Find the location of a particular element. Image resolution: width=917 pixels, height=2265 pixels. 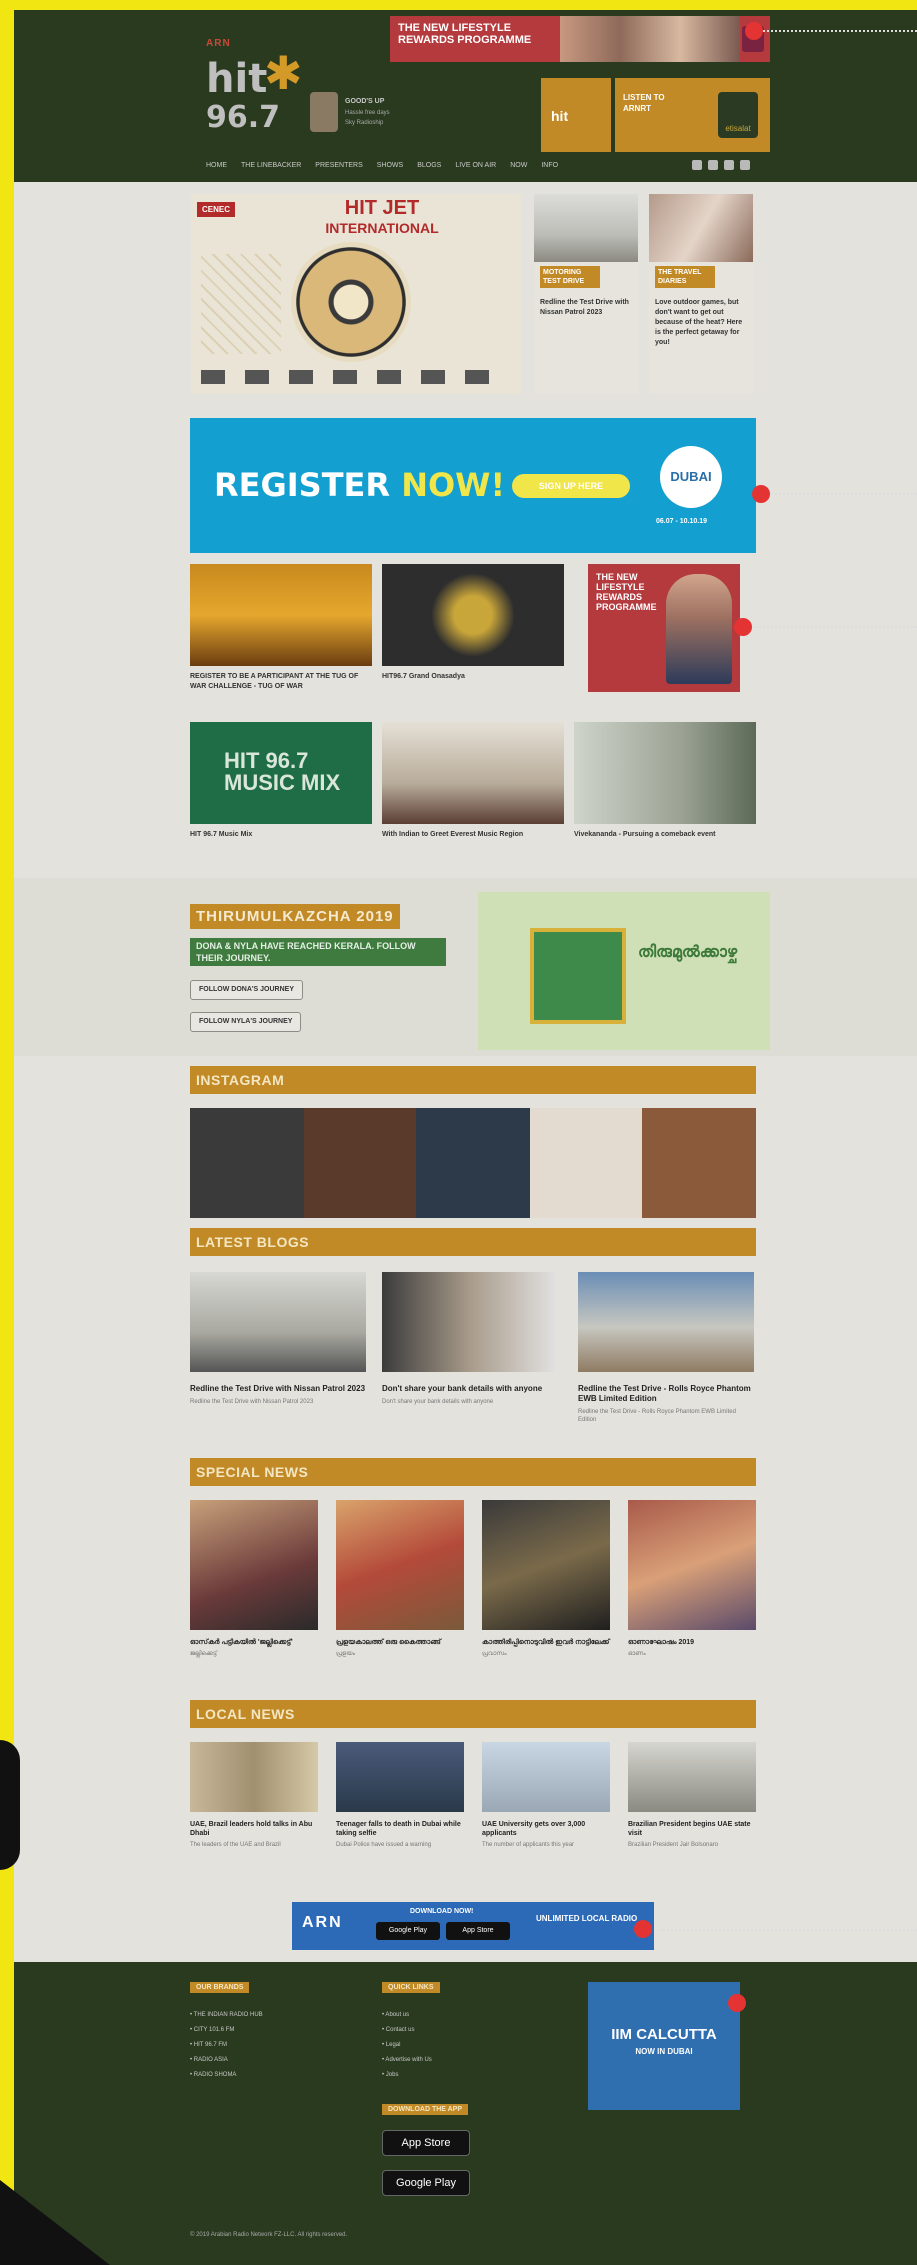

marker-leader is located at coordinates (834, 627).